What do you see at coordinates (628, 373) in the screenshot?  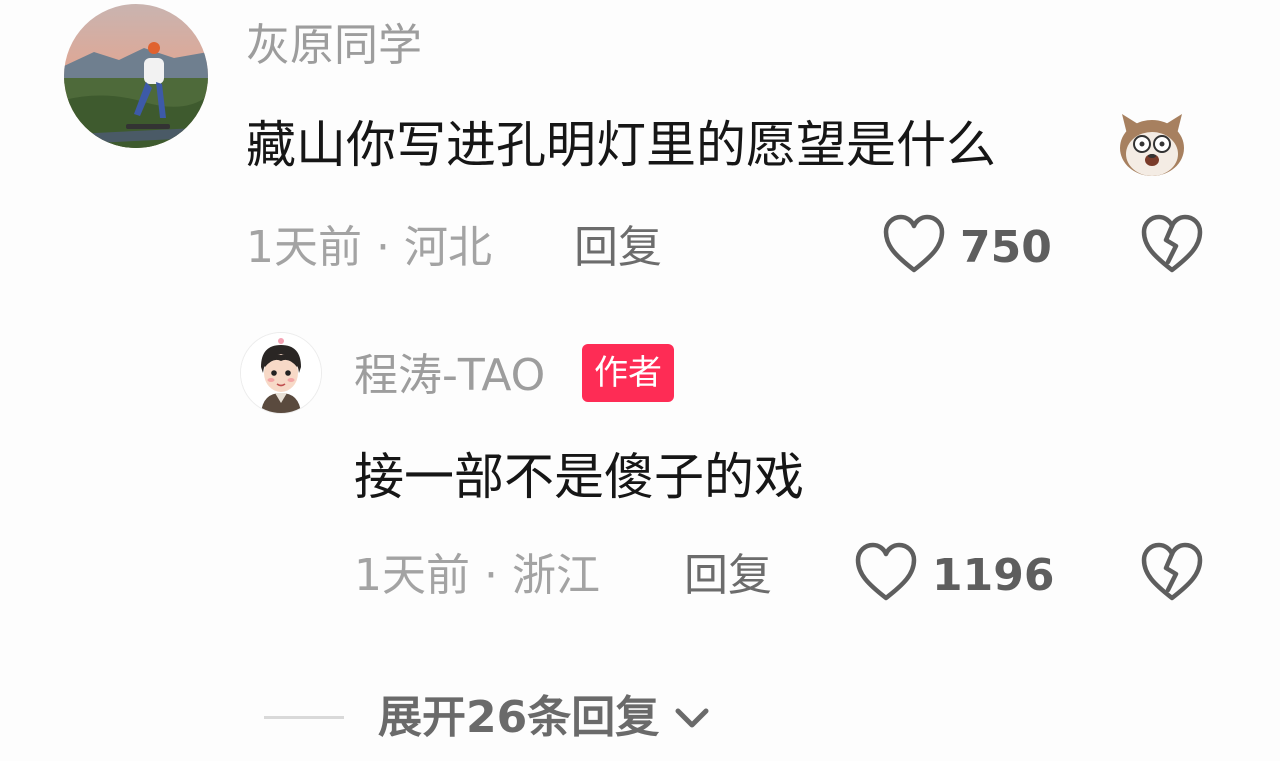 I see `author-badge: 作者` at bounding box center [628, 373].